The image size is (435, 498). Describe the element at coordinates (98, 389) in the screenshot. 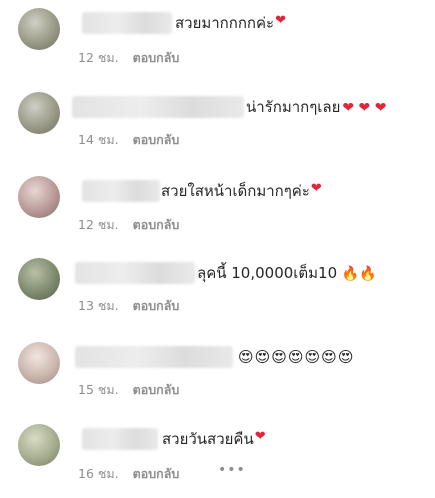

I see `comment-time: 15 ชม.` at that location.